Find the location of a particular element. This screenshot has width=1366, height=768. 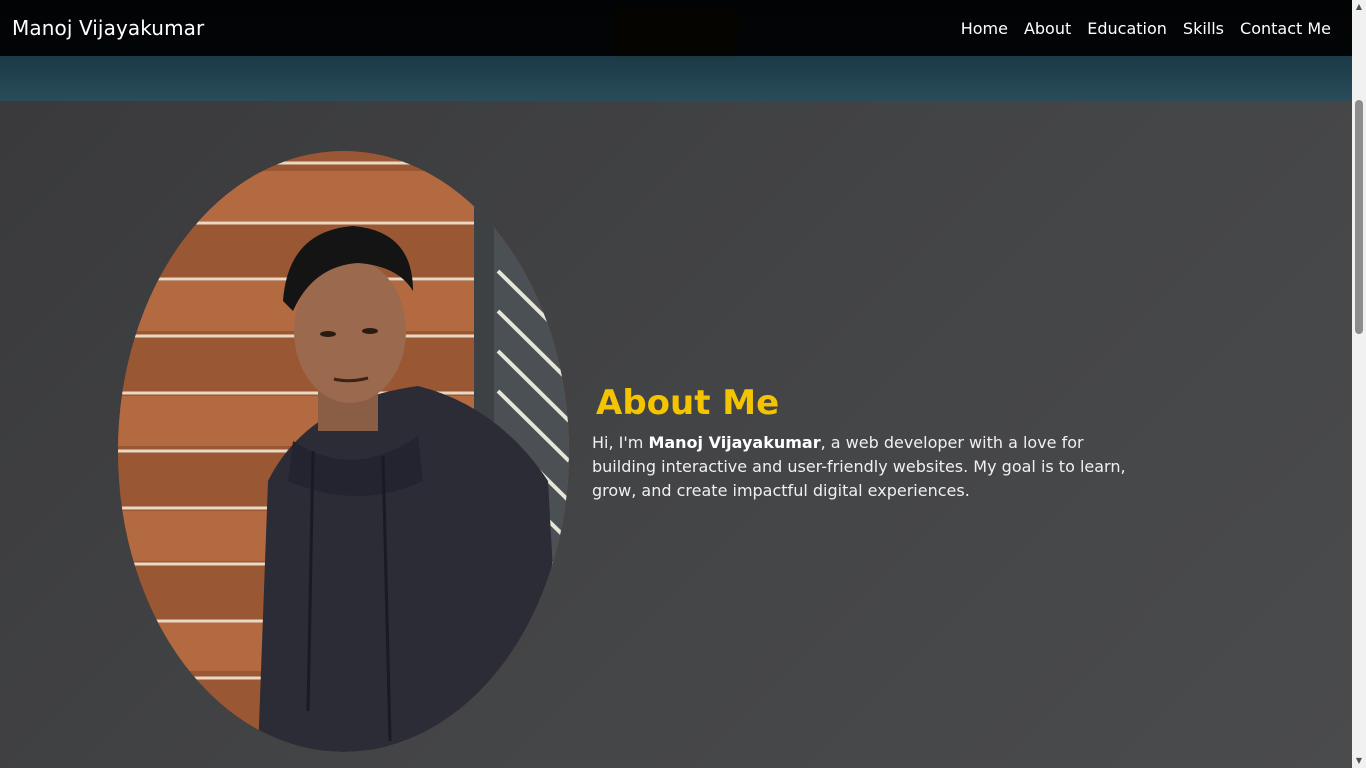

nav-link-skills: Skills is located at coordinates (1203, 28).